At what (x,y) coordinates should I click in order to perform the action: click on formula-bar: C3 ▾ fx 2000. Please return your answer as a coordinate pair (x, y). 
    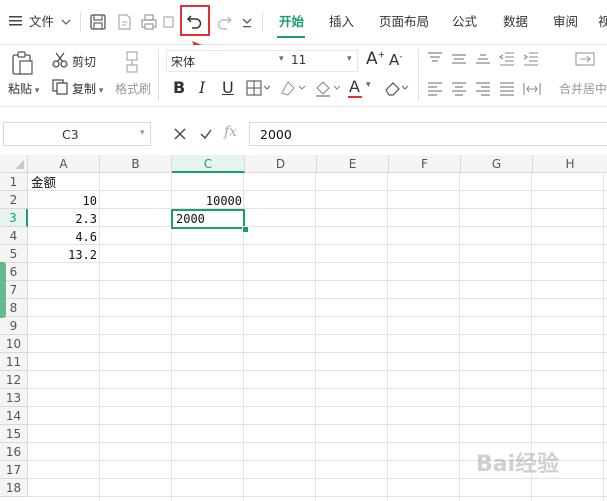
    Looking at the image, I should click on (303, 134).